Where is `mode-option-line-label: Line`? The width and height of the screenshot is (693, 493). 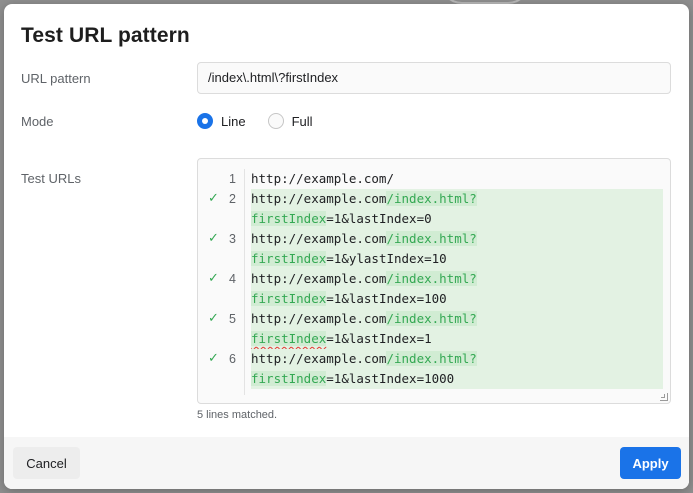 mode-option-line-label: Line is located at coordinates (233, 121).